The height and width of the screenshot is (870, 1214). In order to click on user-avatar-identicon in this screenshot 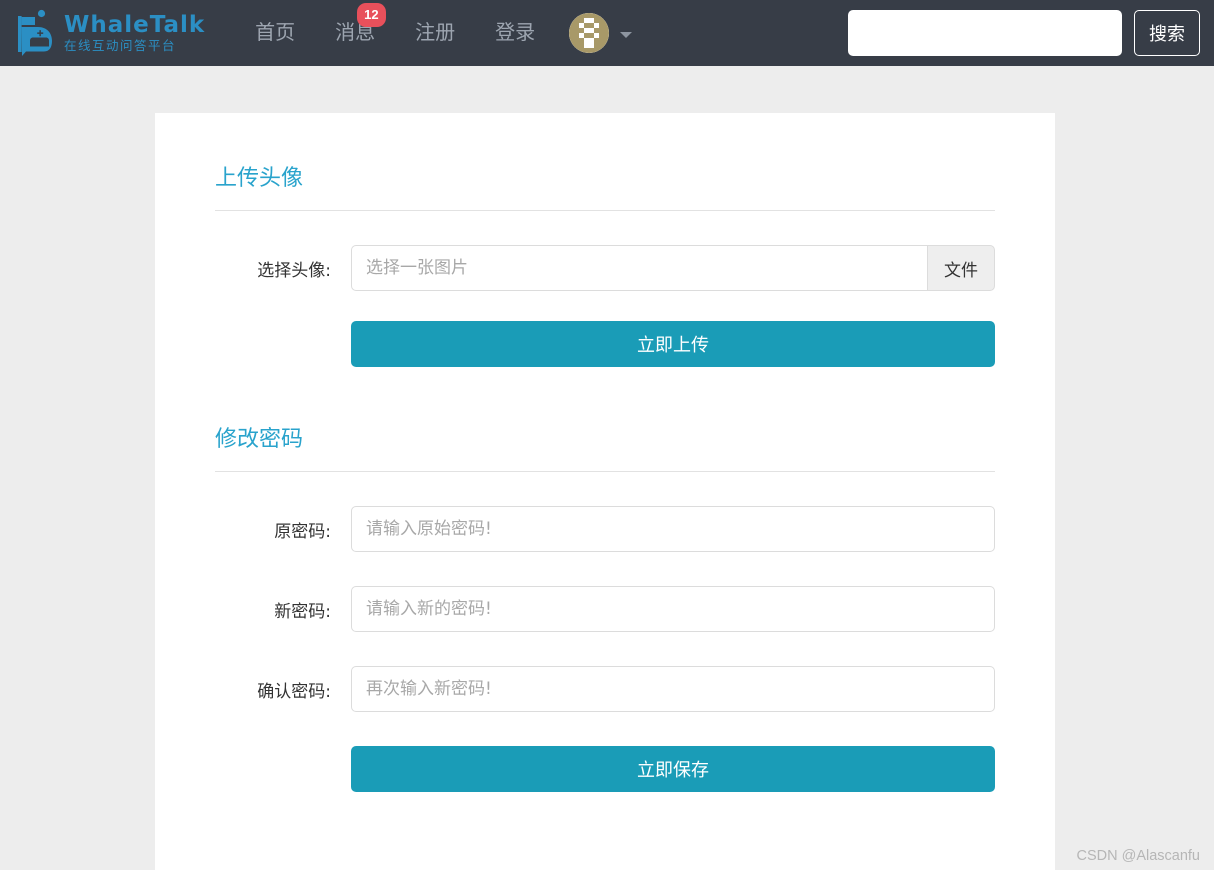, I will do `click(589, 33)`.